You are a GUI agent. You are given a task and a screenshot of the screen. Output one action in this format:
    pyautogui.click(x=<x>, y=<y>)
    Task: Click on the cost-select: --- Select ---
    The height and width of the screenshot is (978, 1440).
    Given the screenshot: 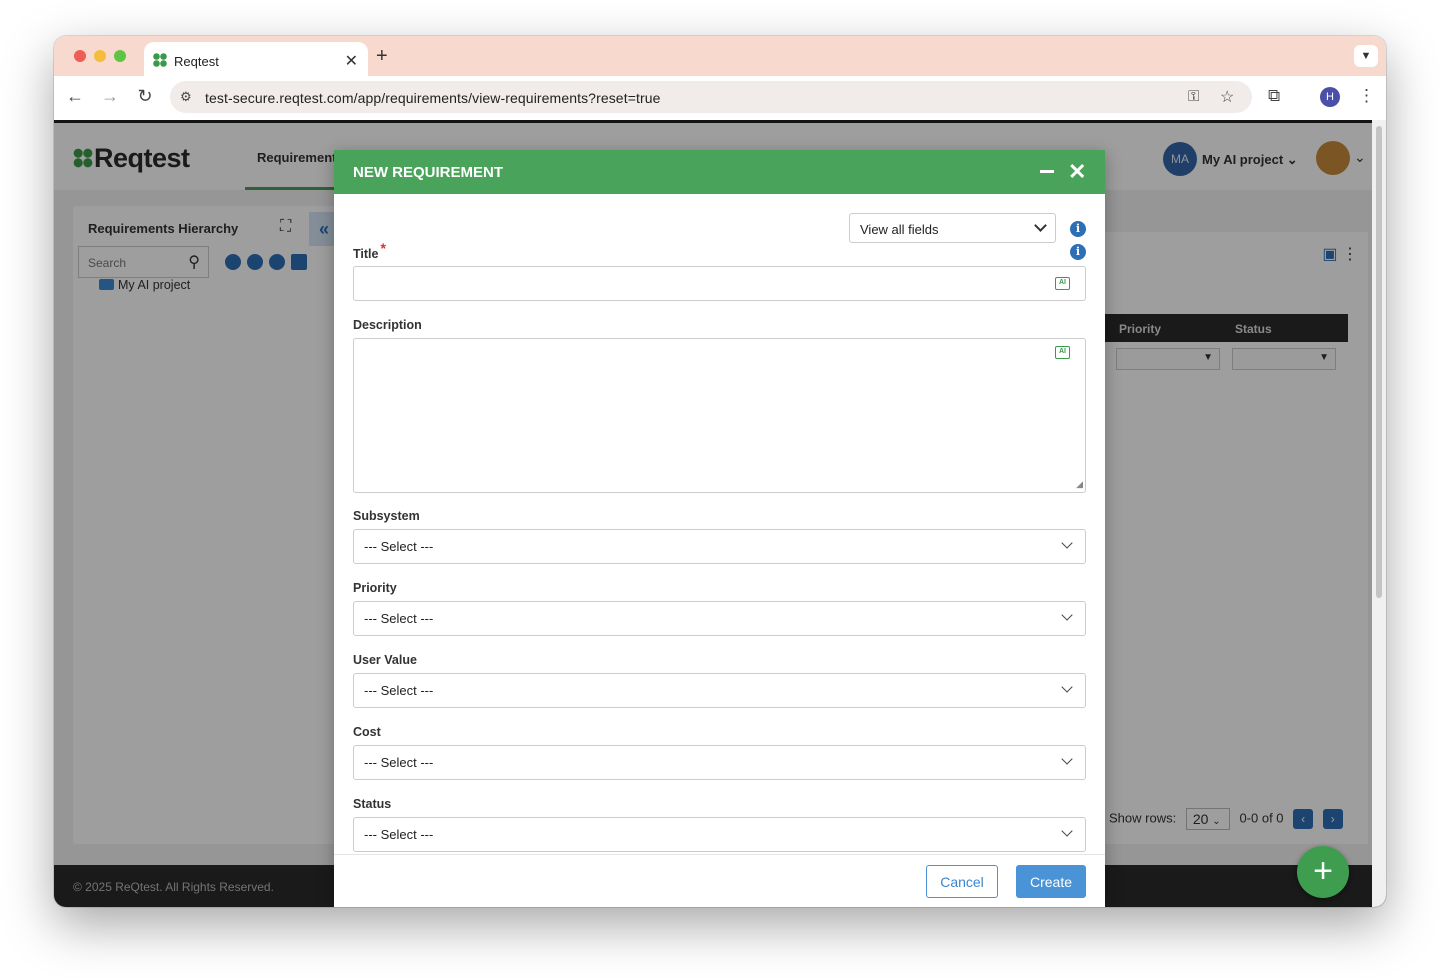 What is the action you would take?
    pyautogui.click(x=719, y=762)
    